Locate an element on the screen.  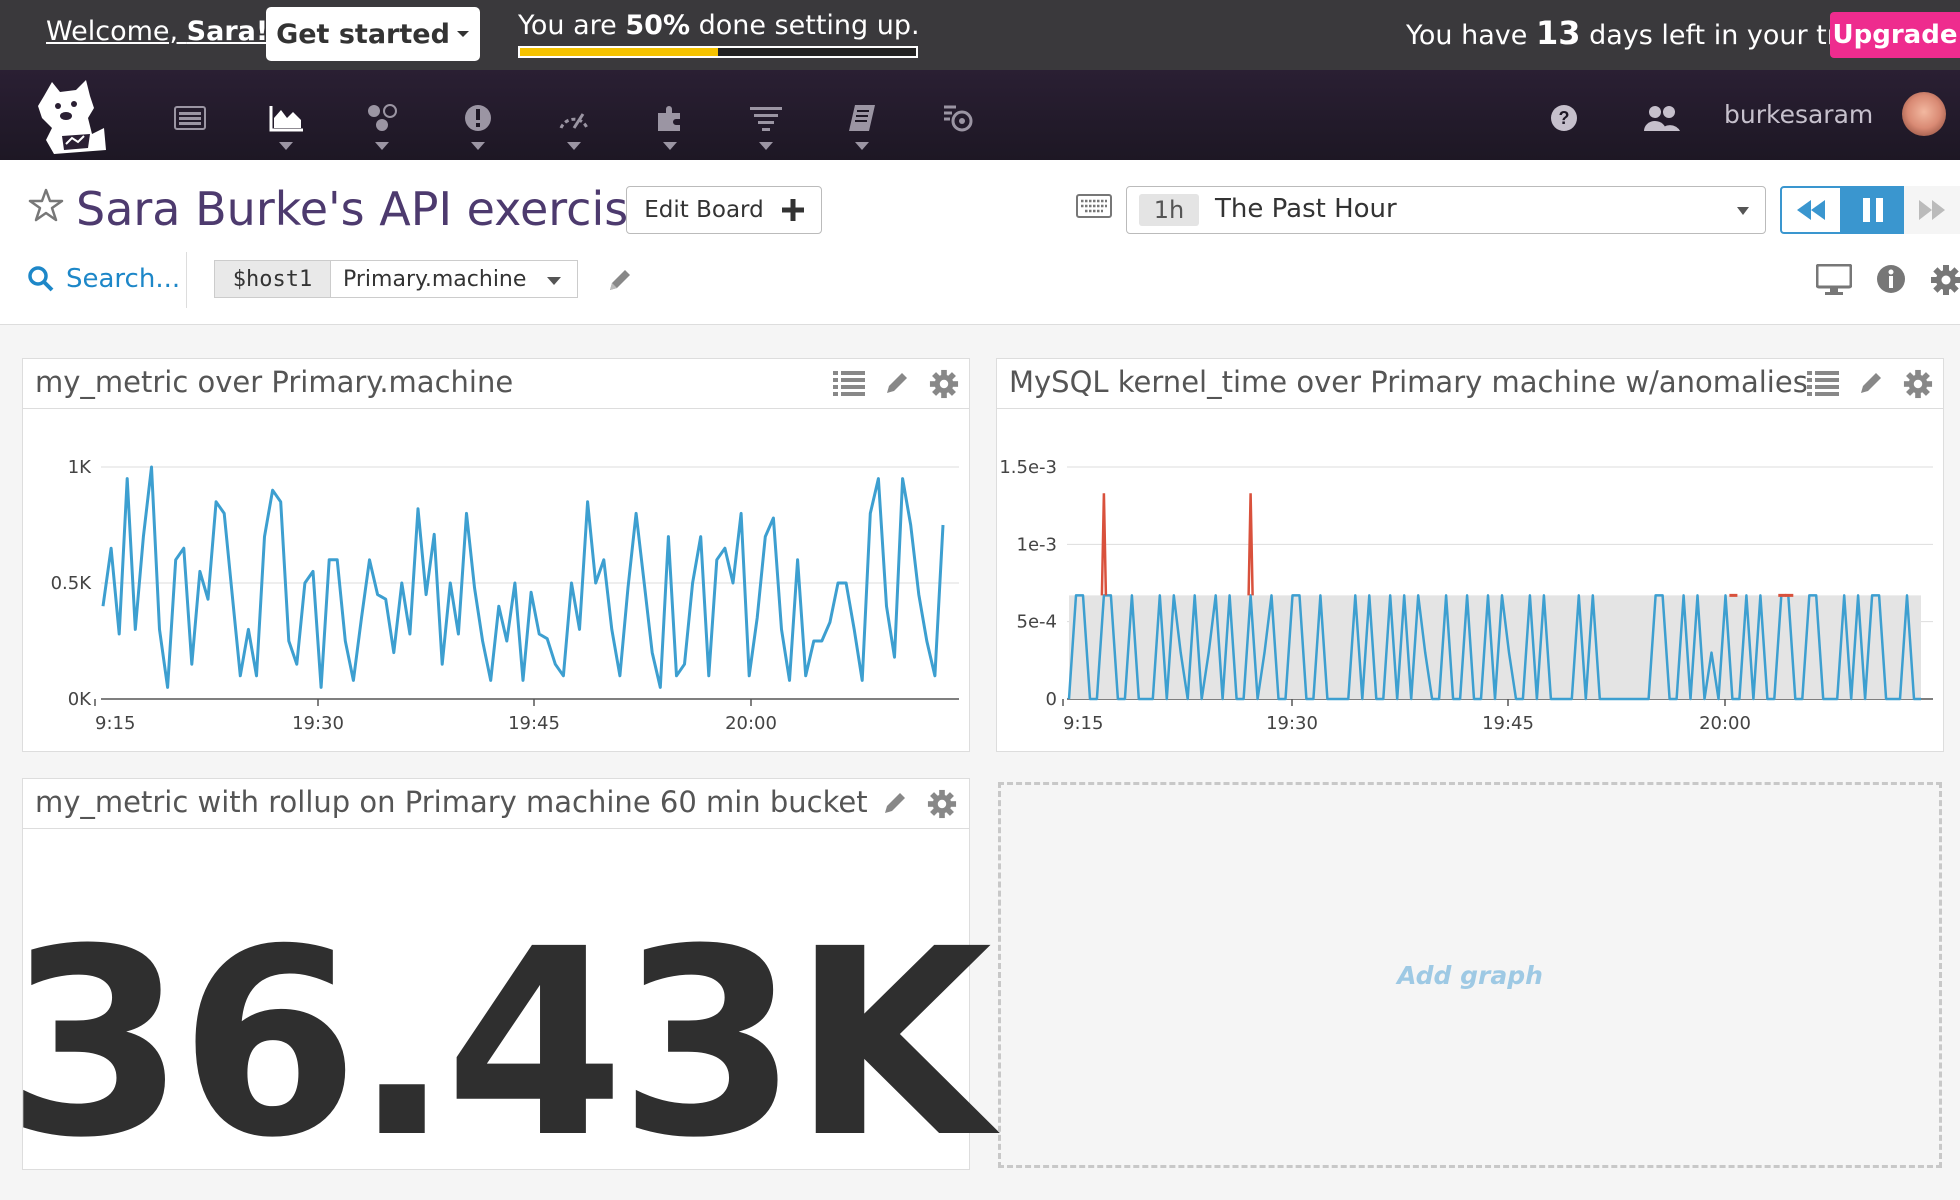
avatar is located at coordinates (1924, 114).